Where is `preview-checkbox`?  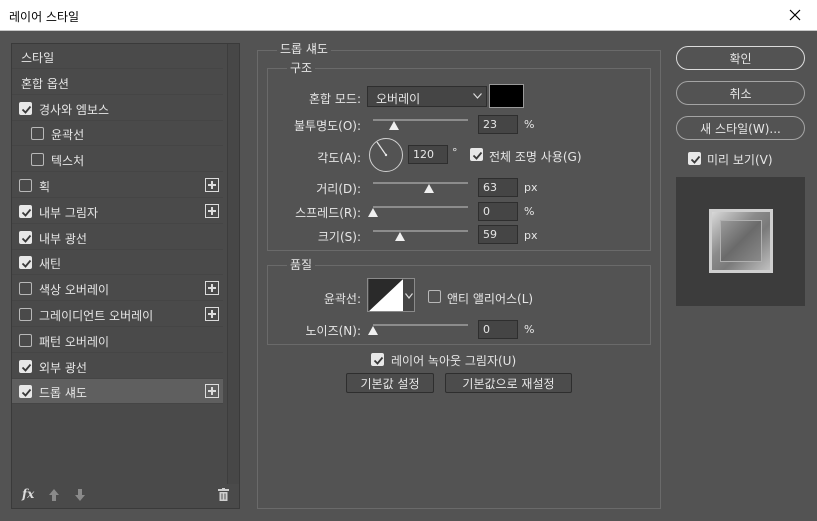
preview-checkbox is located at coordinates (694, 158).